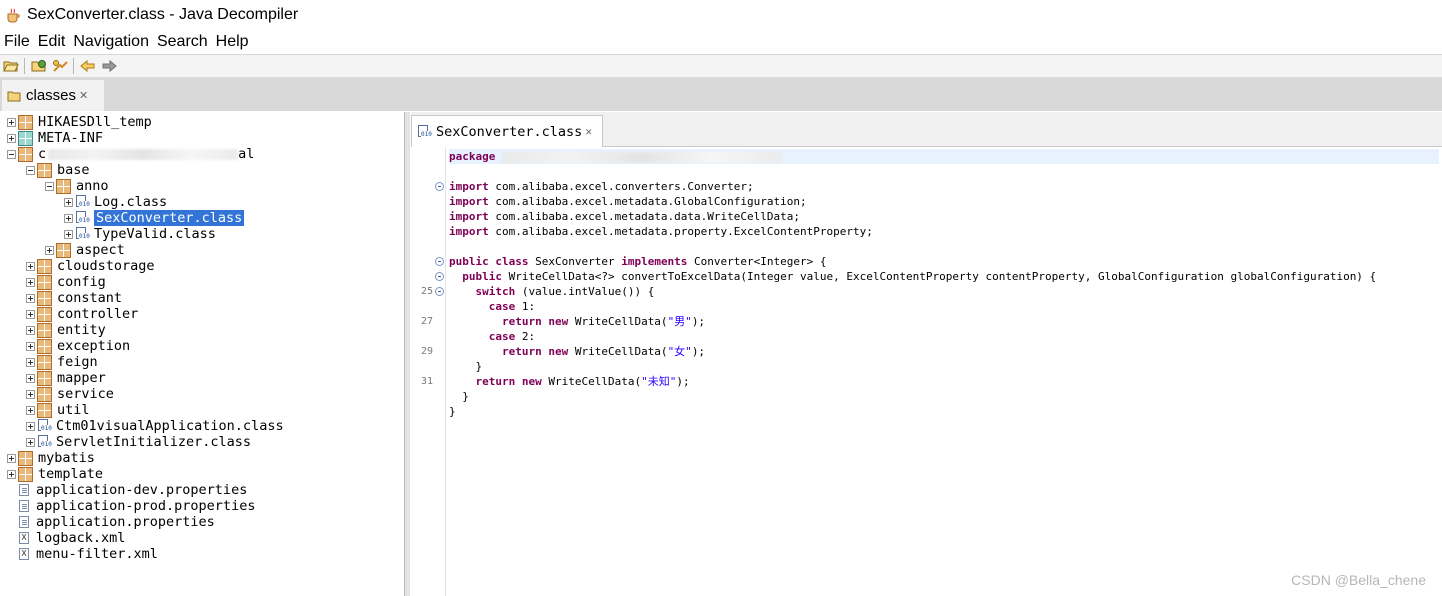 The image size is (1442, 596). I want to click on tree-item: controller, so click(202, 314).